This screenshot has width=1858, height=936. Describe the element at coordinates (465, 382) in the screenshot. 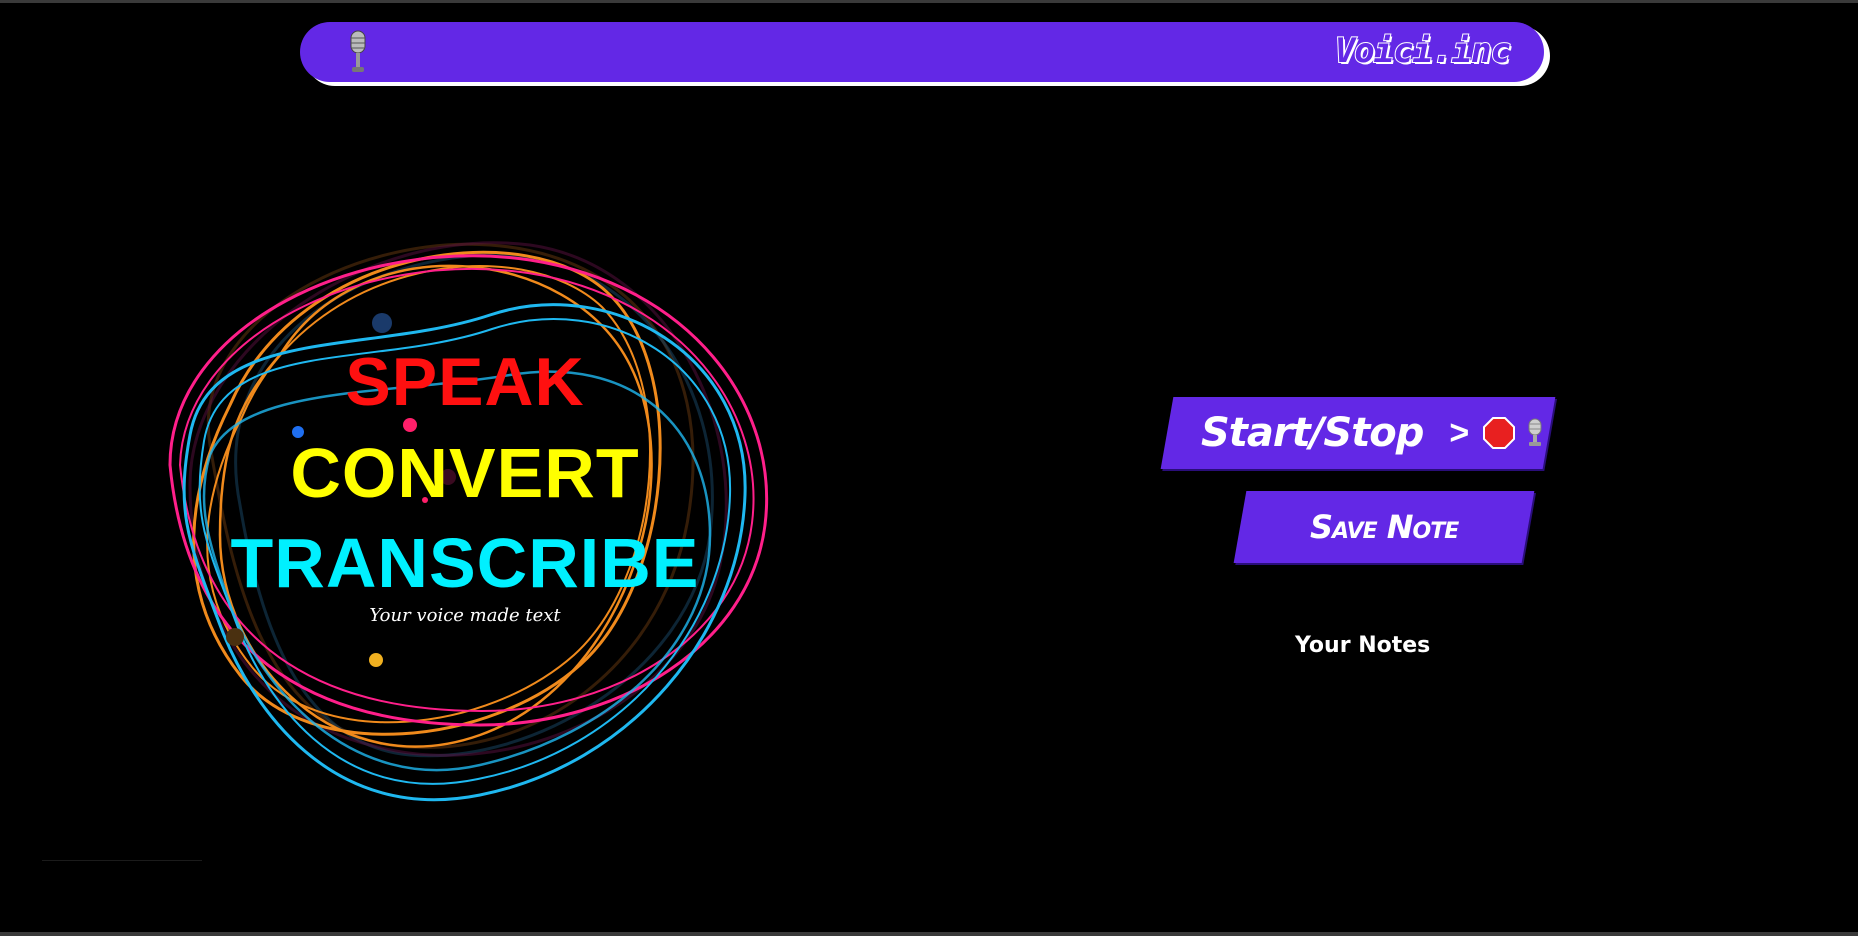

I see `hero-word-speak: SPEAK` at that location.